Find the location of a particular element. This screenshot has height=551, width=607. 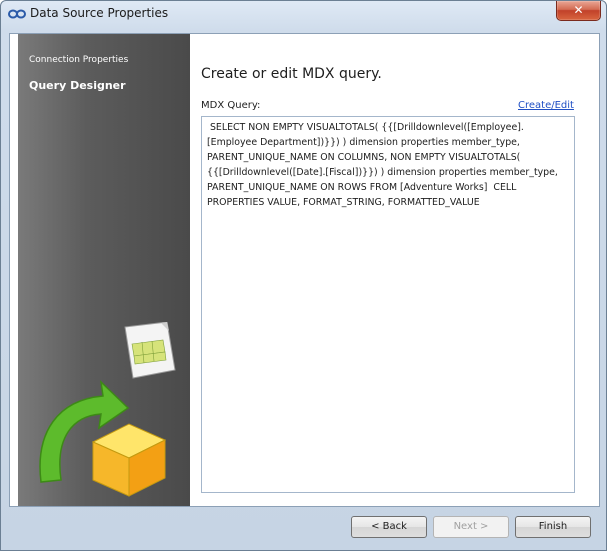

close-icon: ✕ is located at coordinates (578, 10).